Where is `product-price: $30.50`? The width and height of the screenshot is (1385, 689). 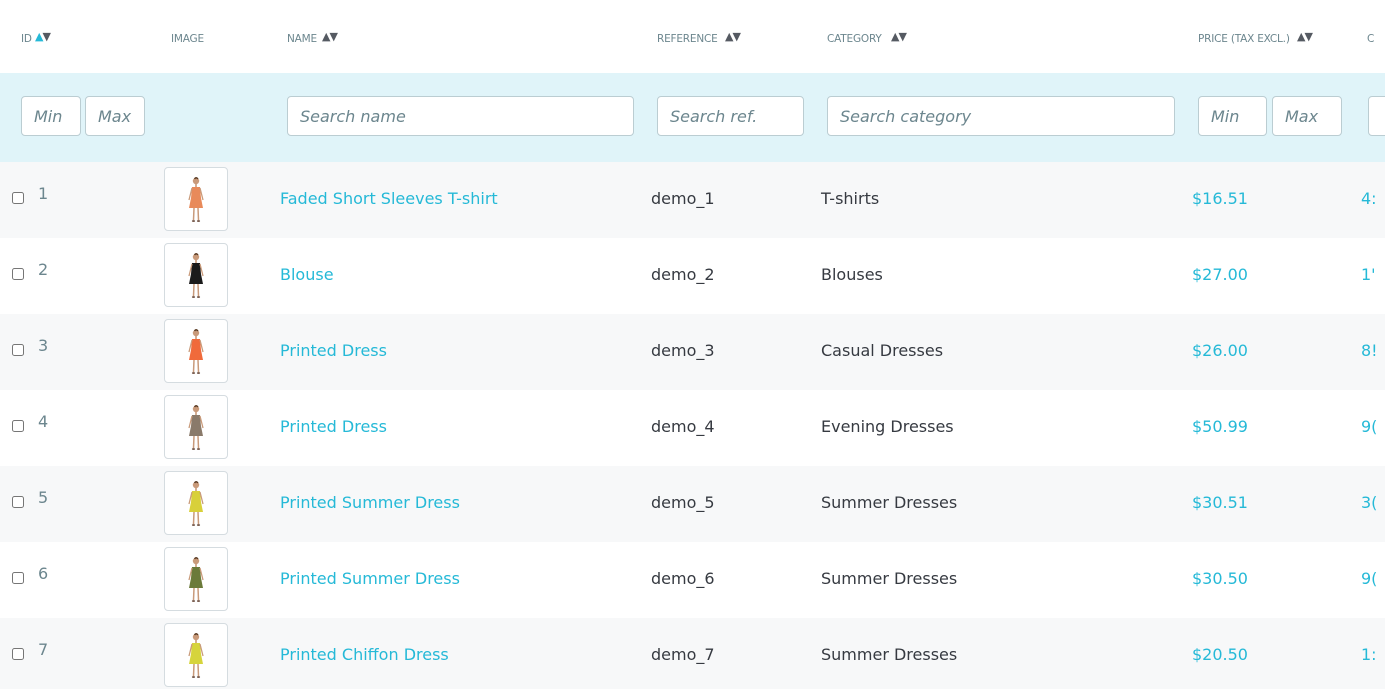 product-price: $30.50 is located at coordinates (1220, 578).